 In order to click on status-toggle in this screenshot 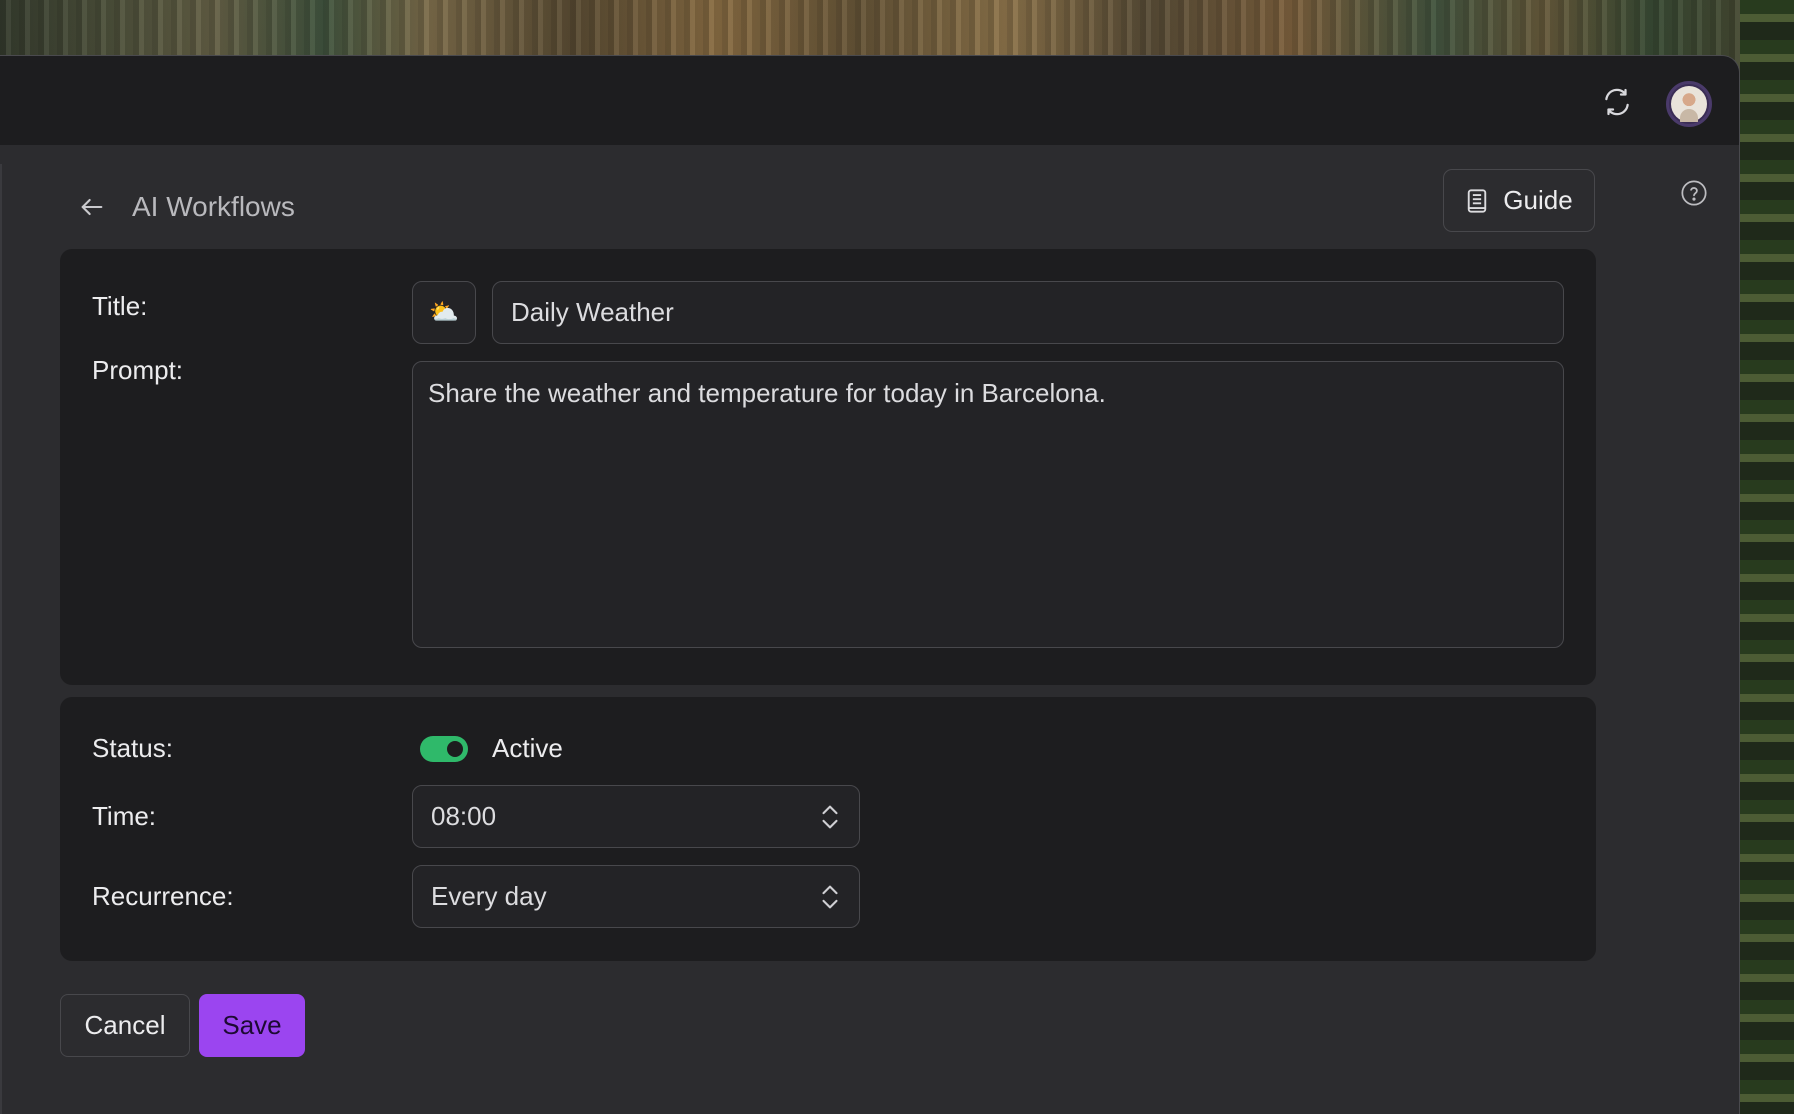, I will do `click(444, 749)`.